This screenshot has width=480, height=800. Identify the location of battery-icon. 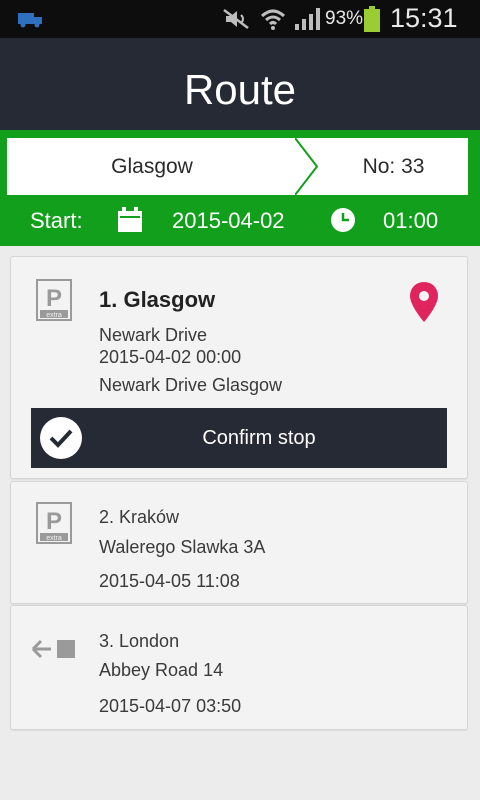
(372, 19).